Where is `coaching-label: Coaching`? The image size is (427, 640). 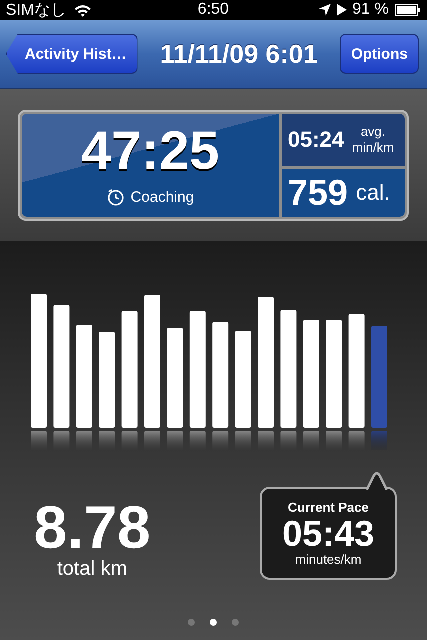
coaching-label: Coaching is located at coordinates (162, 197).